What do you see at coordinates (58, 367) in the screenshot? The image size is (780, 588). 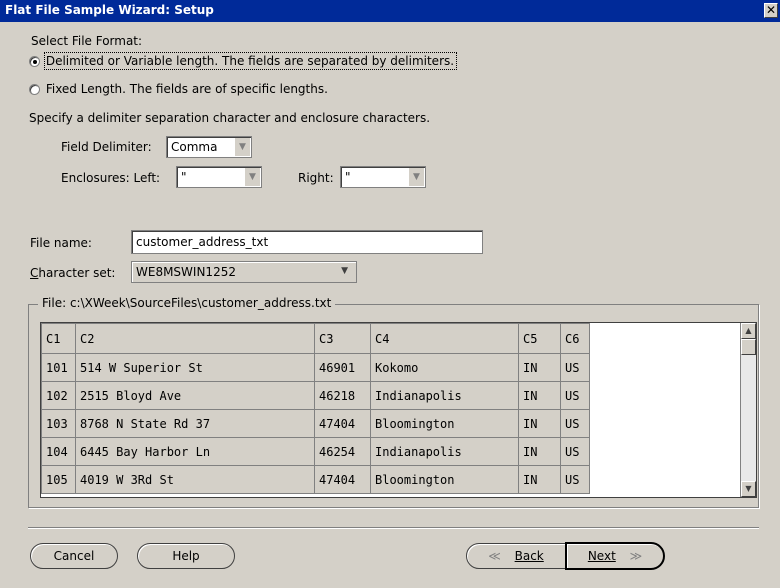 I see `table-cell: 101` at bounding box center [58, 367].